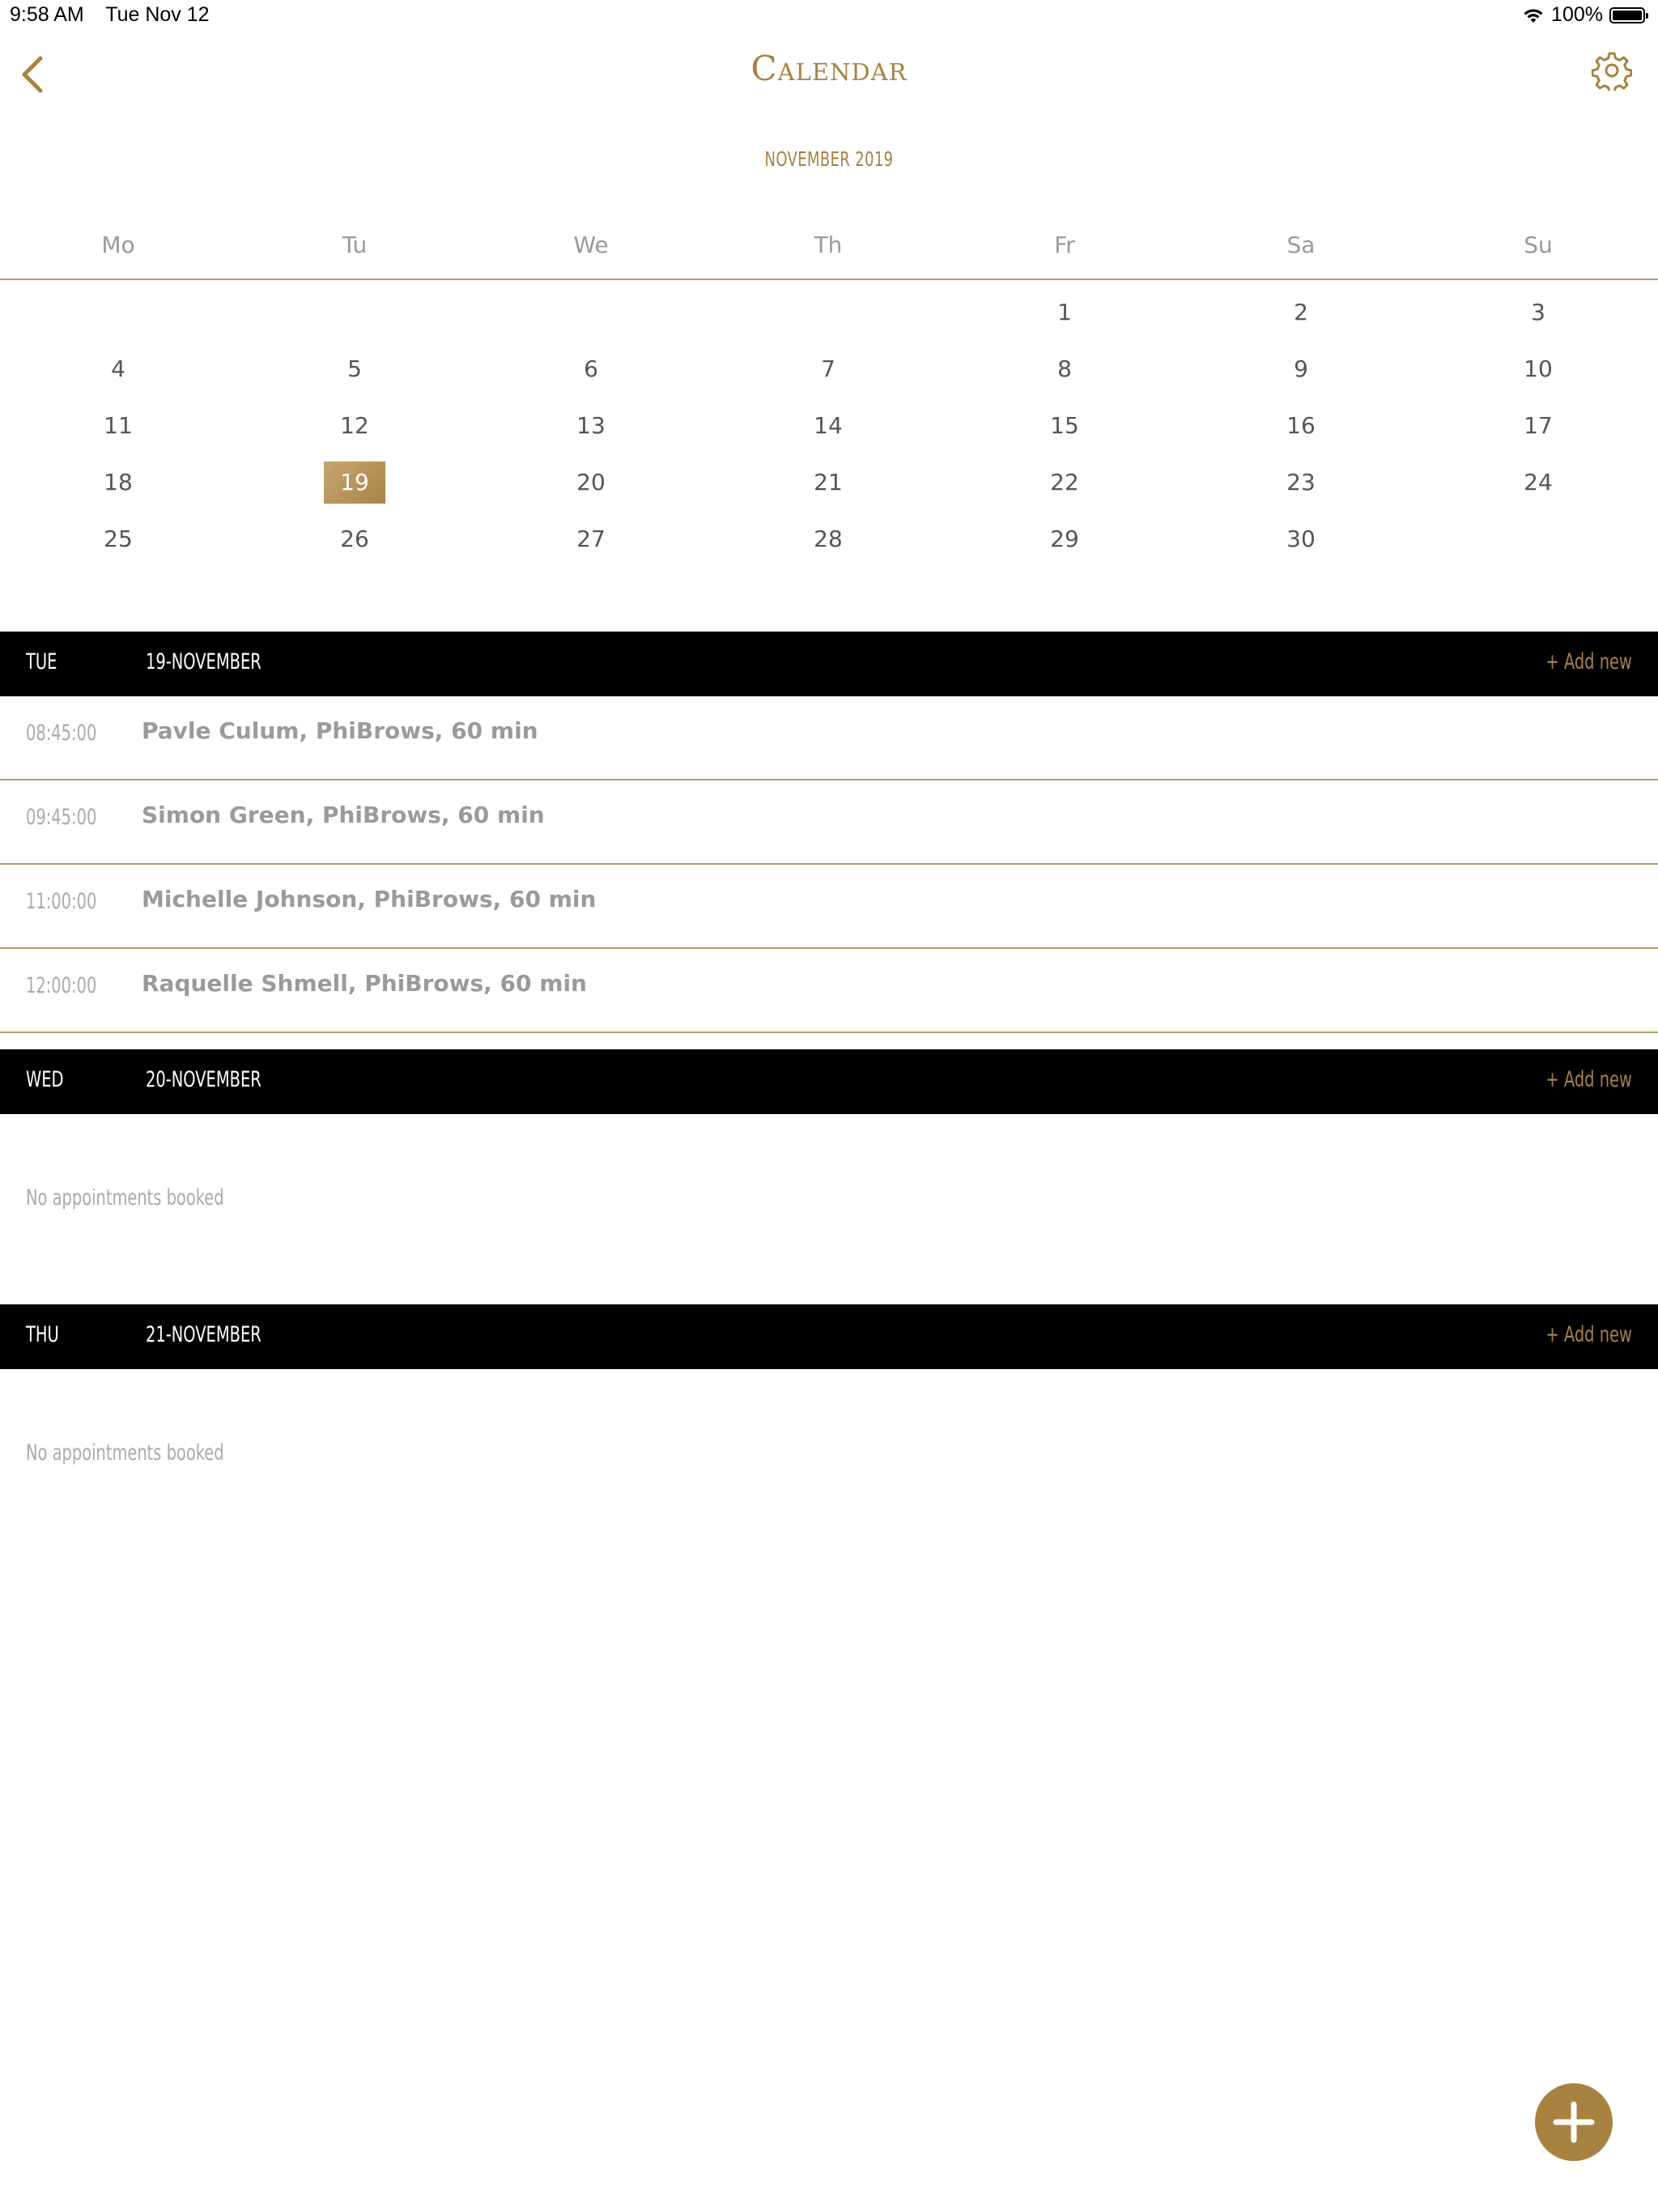 This screenshot has width=1658, height=2212. What do you see at coordinates (61, 733) in the screenshot?
I see `appointment-time: 08:45:00` at bounding box center [61, 733].